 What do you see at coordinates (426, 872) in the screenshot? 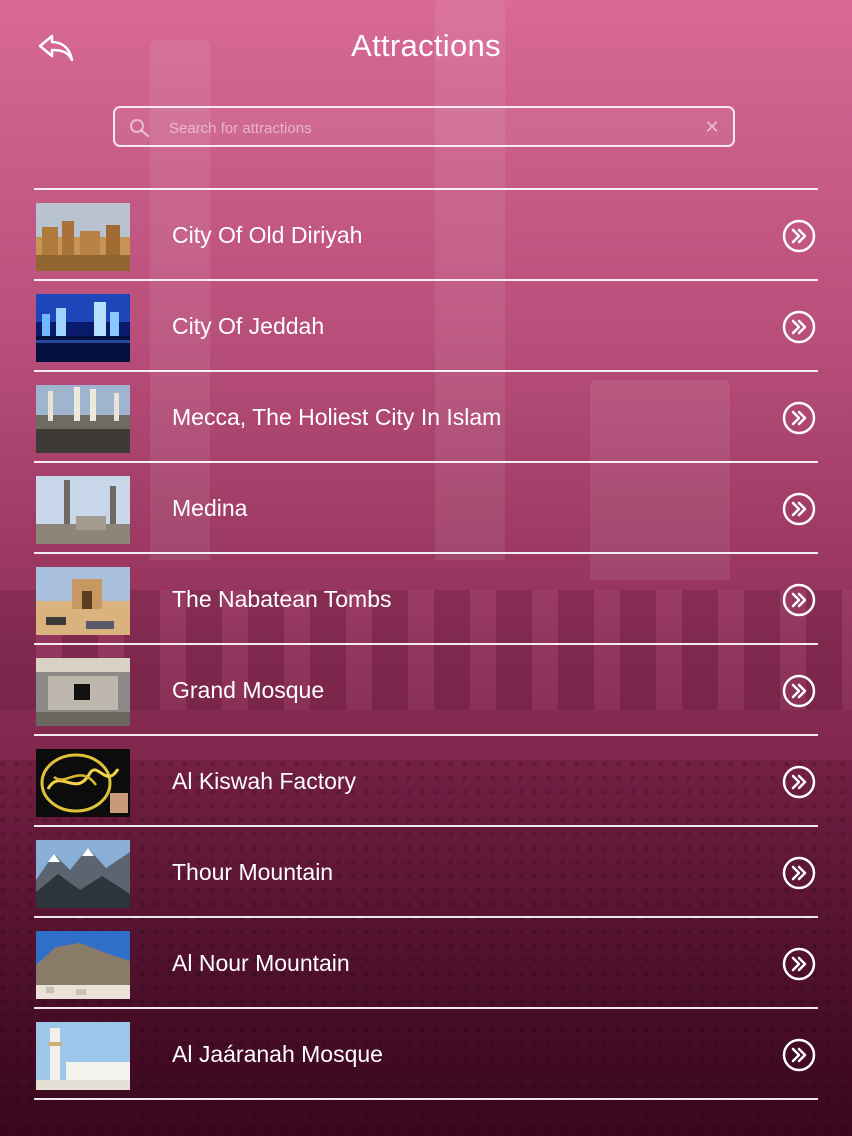
I see `list-item: Thour Mountain` at bounding box center [426, 872].